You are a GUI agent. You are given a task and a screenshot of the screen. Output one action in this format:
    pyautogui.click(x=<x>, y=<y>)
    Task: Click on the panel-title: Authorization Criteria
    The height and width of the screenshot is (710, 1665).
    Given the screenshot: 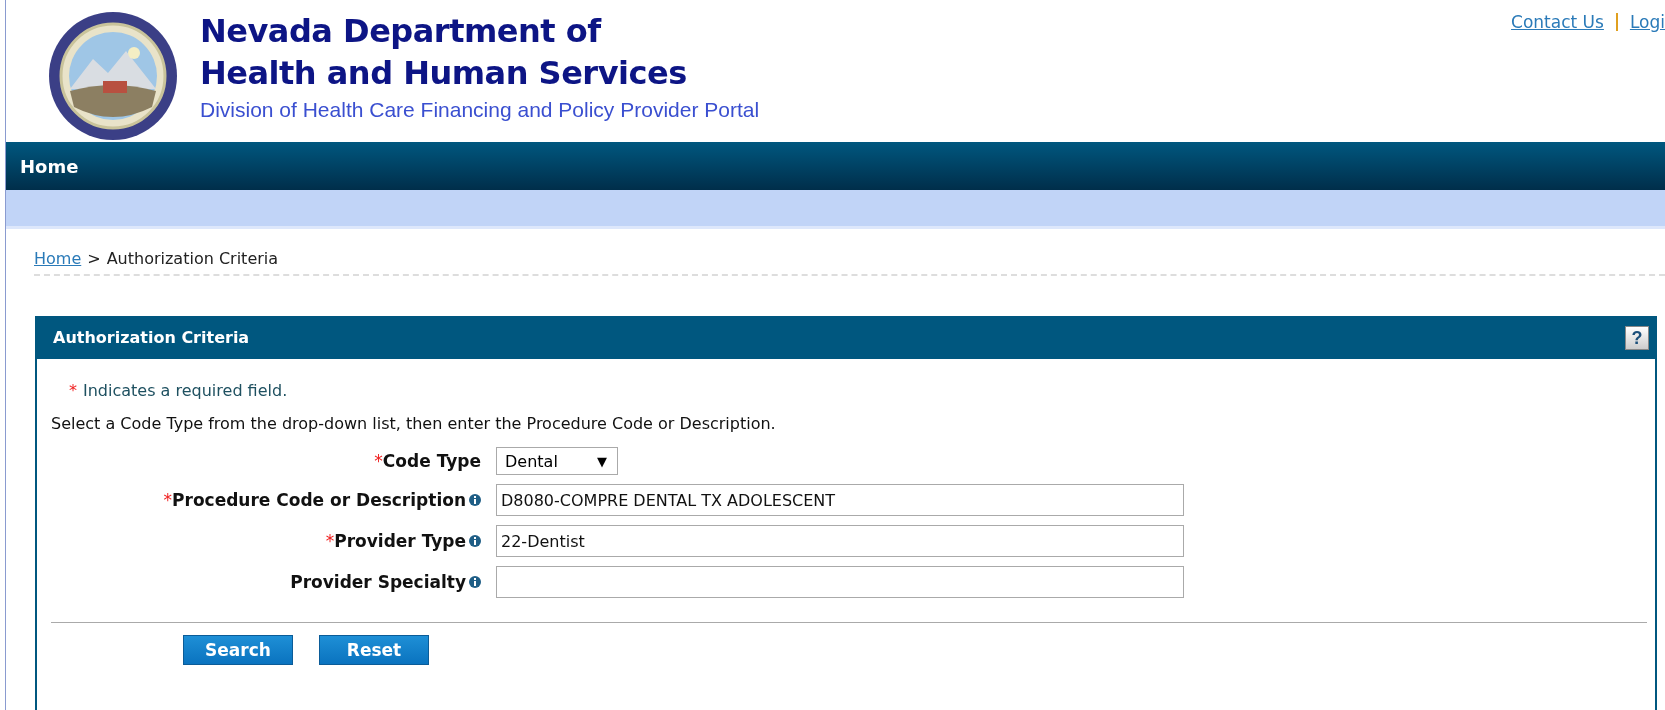 What is the action you would take?
    pyautogui.click(x=151, y=337)
    